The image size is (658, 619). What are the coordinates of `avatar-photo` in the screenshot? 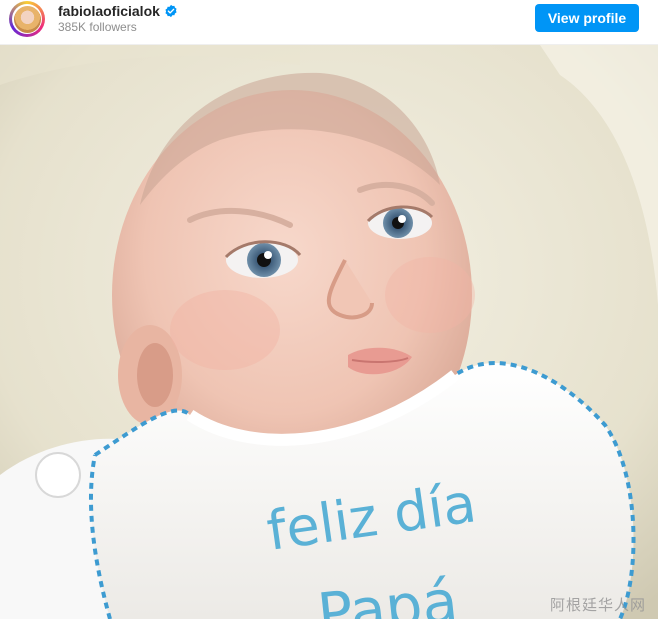 It's located at (27, 19).